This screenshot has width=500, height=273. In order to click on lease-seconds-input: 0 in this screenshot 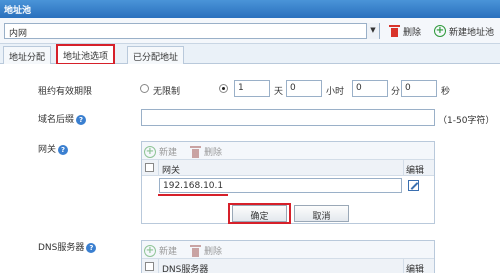, I will do `click(419, 88)`.